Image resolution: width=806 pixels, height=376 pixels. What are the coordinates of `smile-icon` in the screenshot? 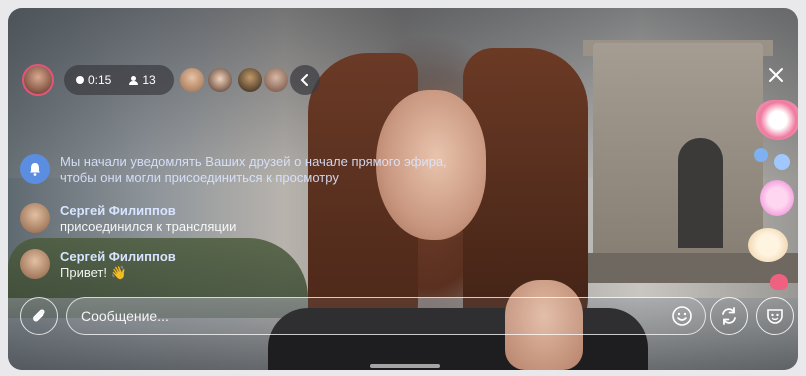 It's located at (682, 316).